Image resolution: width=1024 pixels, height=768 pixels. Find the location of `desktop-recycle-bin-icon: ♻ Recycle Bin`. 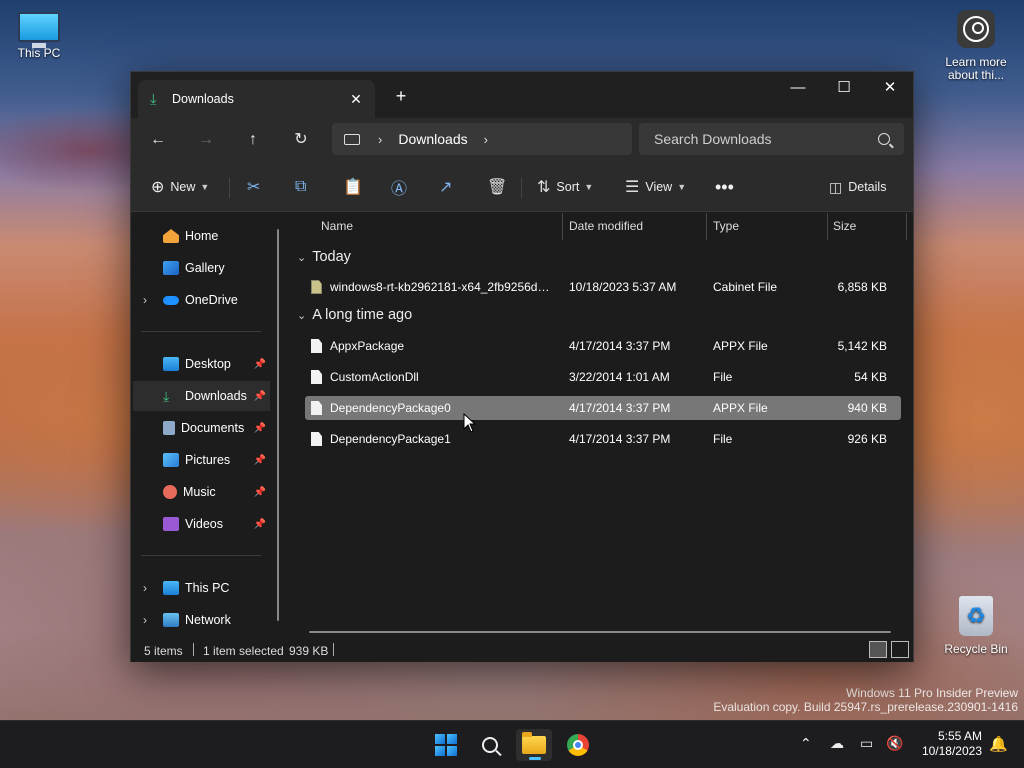

desktop-recycle-bin-icon: ♻ Recycle Bin is located at coordinates (976, 626).